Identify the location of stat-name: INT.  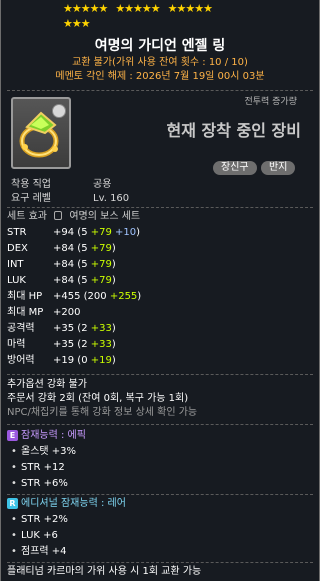
(15, 264).